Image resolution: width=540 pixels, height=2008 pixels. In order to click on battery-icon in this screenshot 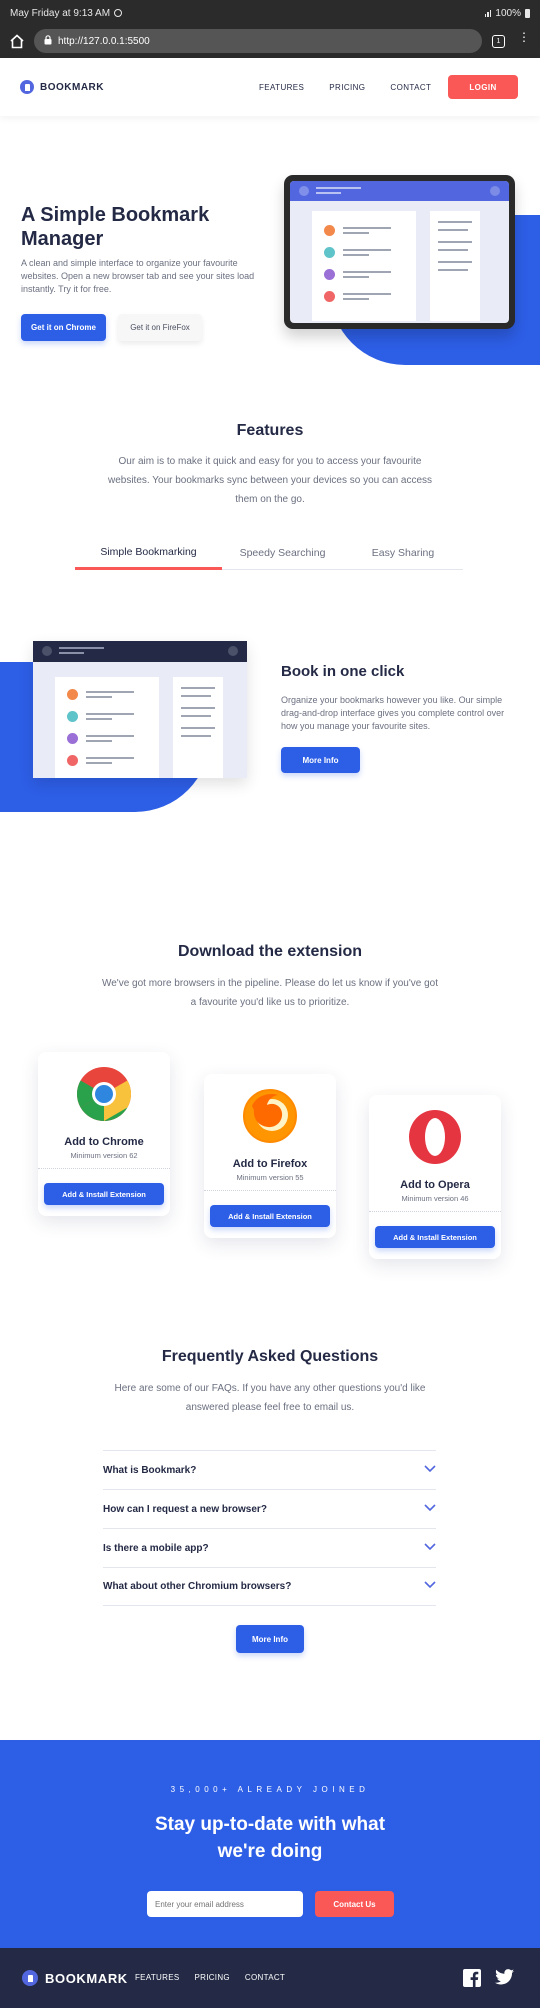, I will do `click(527, 13)`.